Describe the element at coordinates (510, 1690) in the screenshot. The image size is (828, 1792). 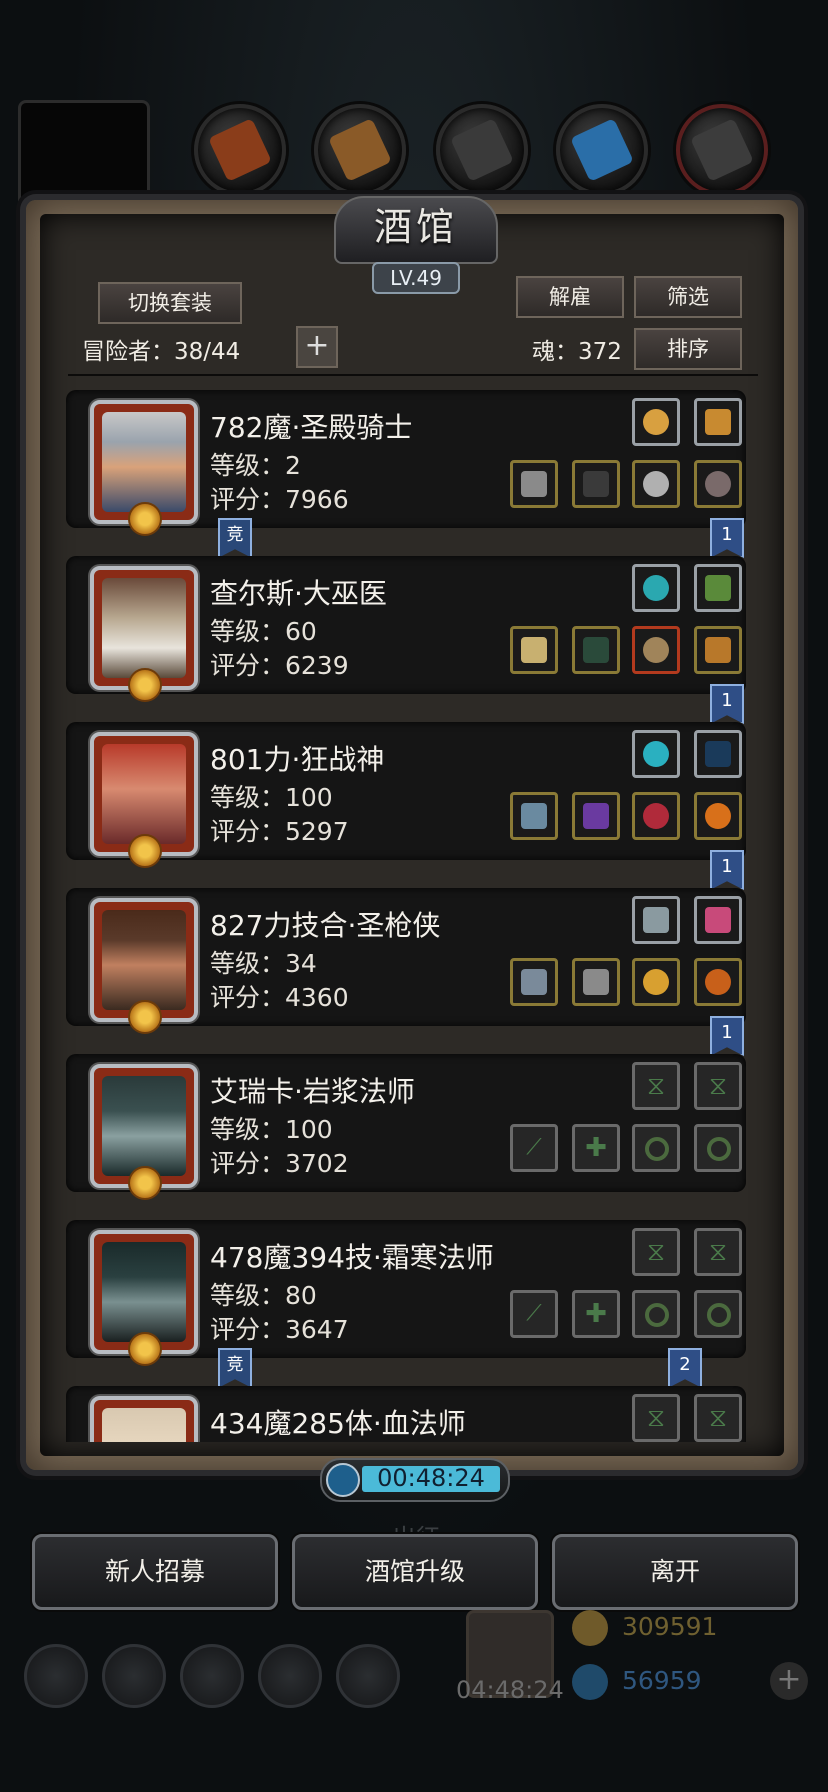
I see `gift-timer: 04:48:24` at that location.